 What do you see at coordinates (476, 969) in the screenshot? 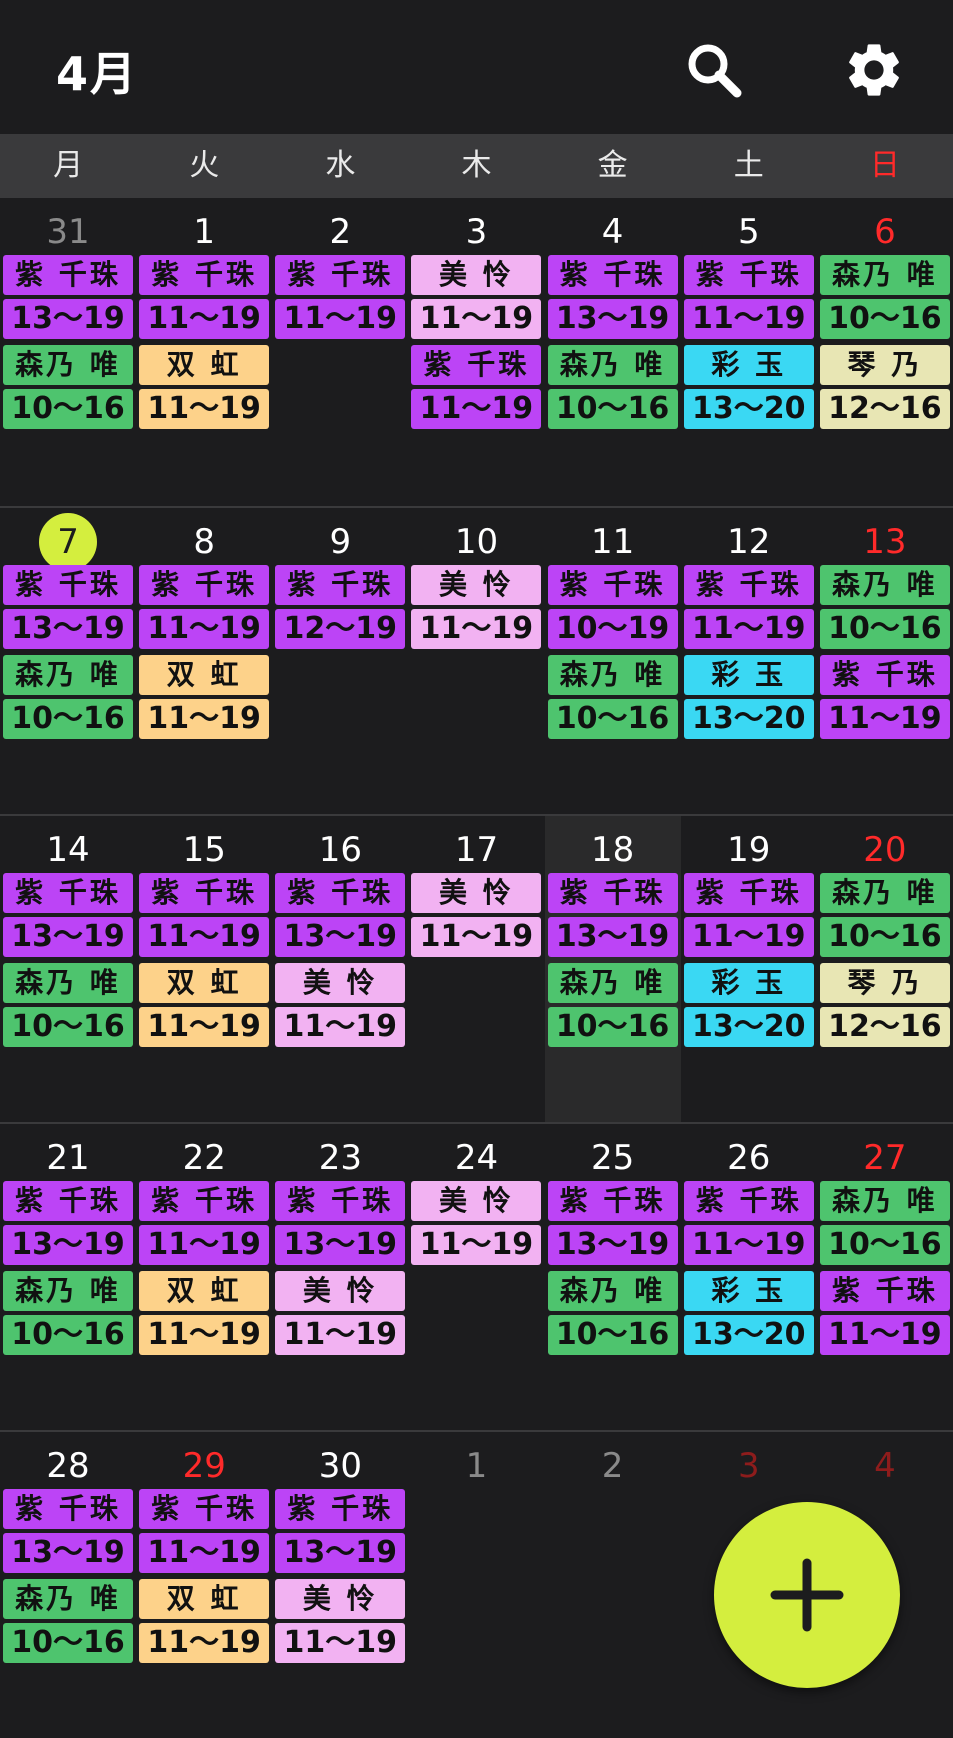
I see `day-cell: 17 美 怜 11〜19` at bounding box center [476, 969].